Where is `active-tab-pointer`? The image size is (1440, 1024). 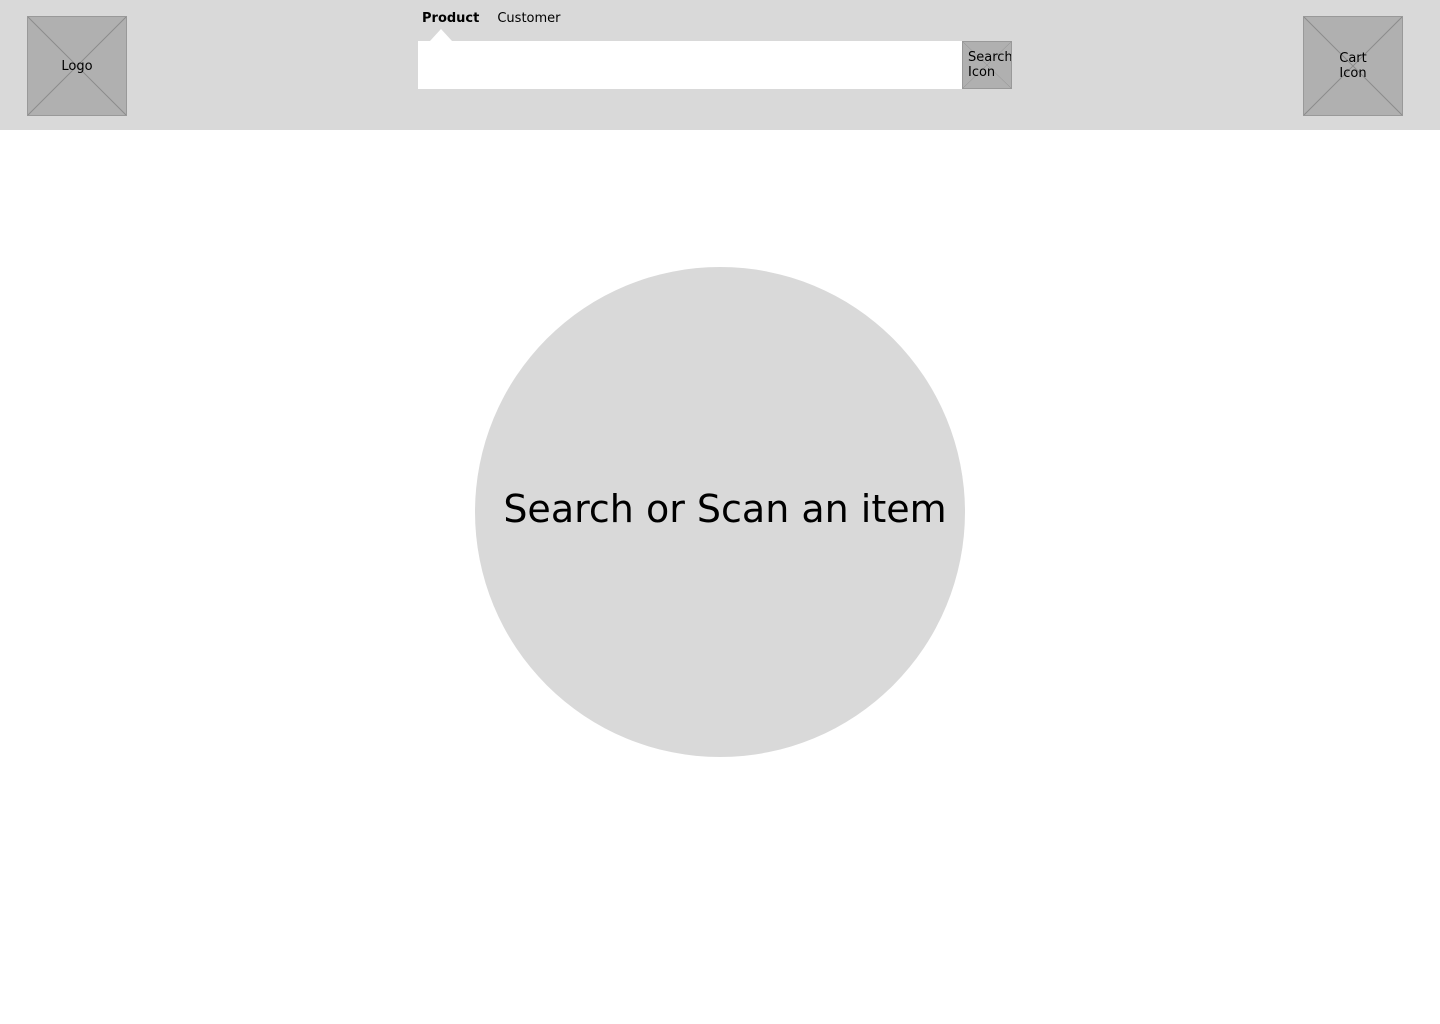 active-tab-pointer is located at coordinates (441, 35).